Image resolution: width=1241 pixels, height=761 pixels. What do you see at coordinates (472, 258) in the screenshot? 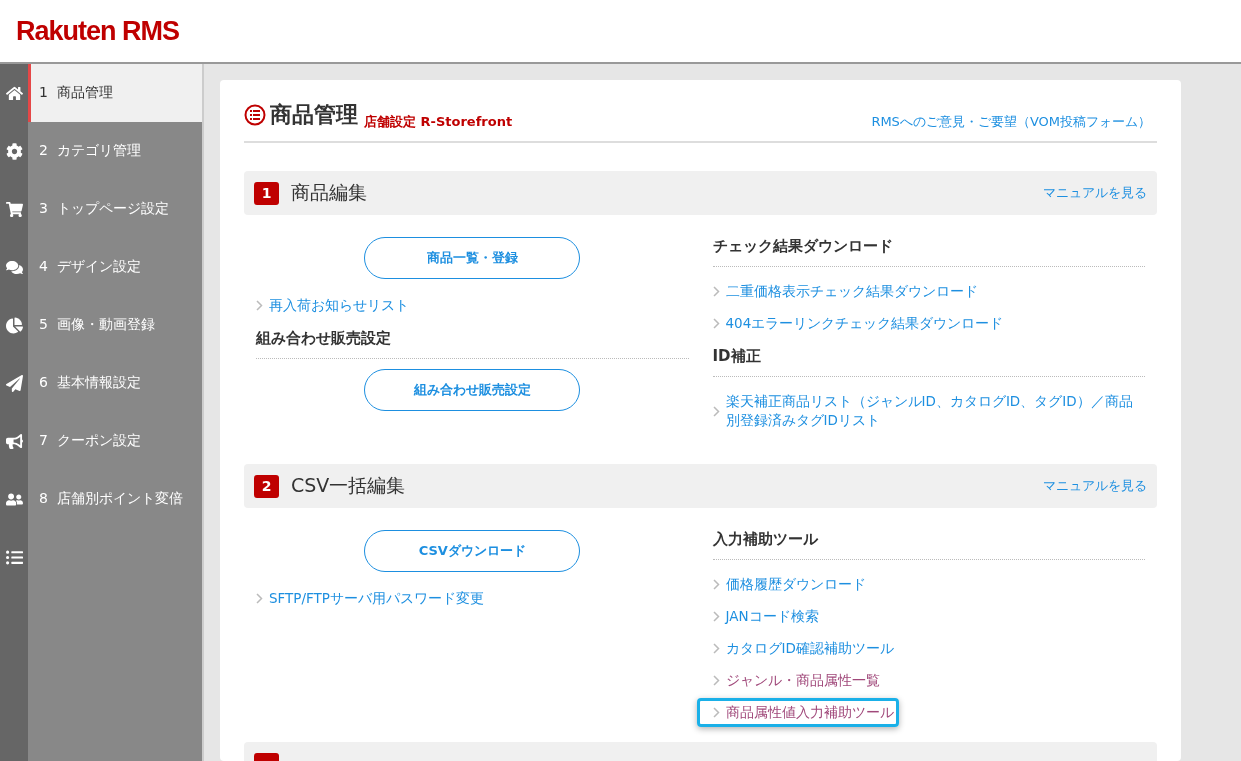
I see `action-button: 商品一覧・登録` at bounding box center [472, 258].